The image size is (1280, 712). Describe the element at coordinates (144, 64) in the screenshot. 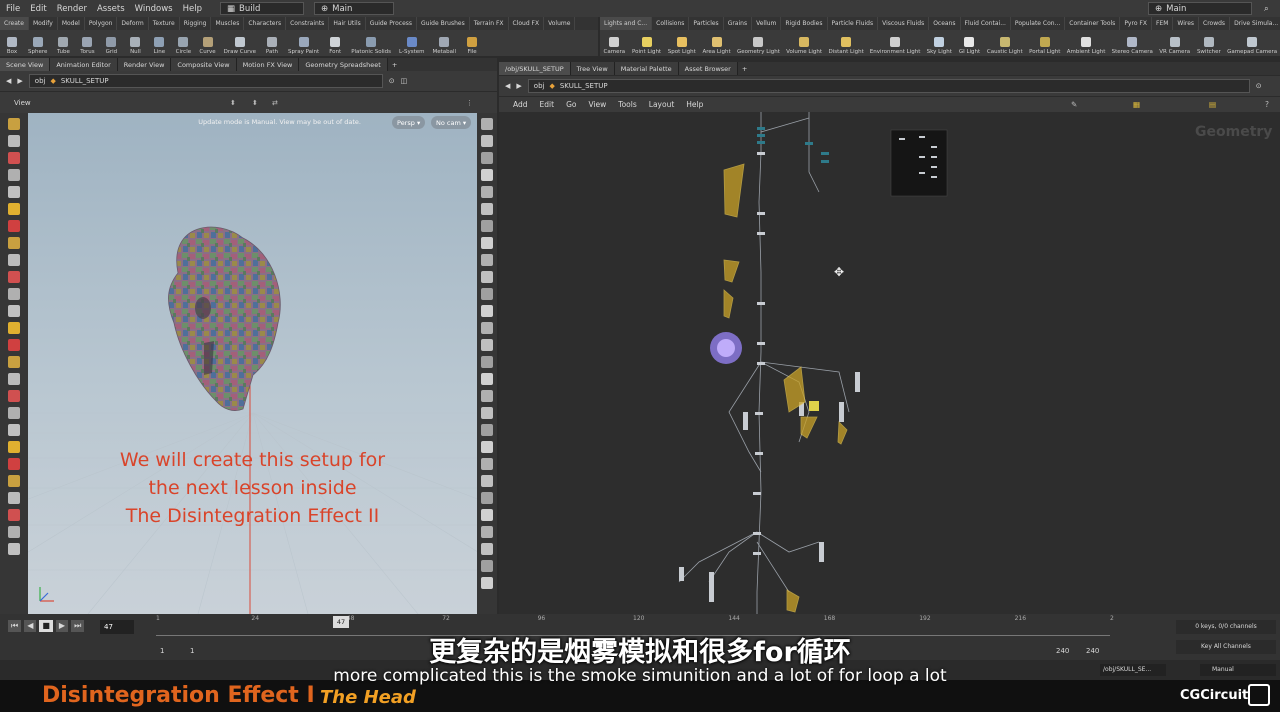

I see `tab-render-view: Render View` at that location.